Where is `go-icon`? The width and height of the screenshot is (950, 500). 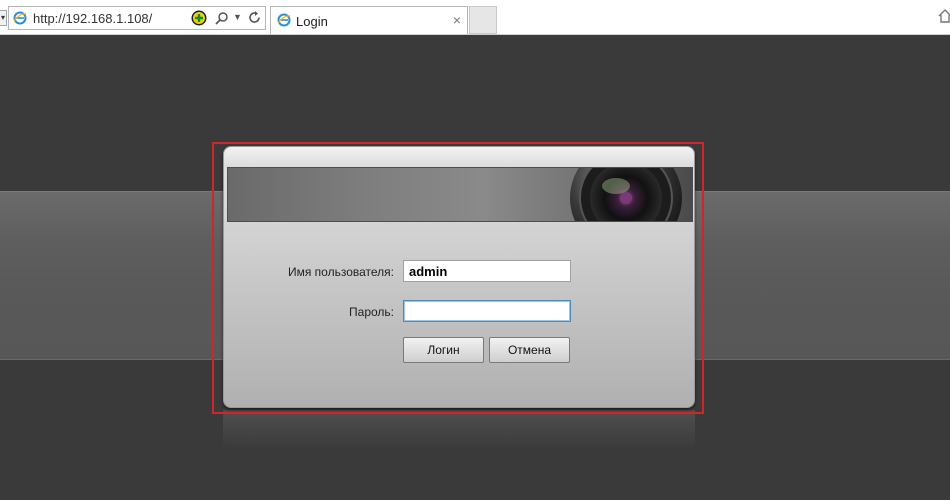 go-icon is located at coordinates (199, 18).